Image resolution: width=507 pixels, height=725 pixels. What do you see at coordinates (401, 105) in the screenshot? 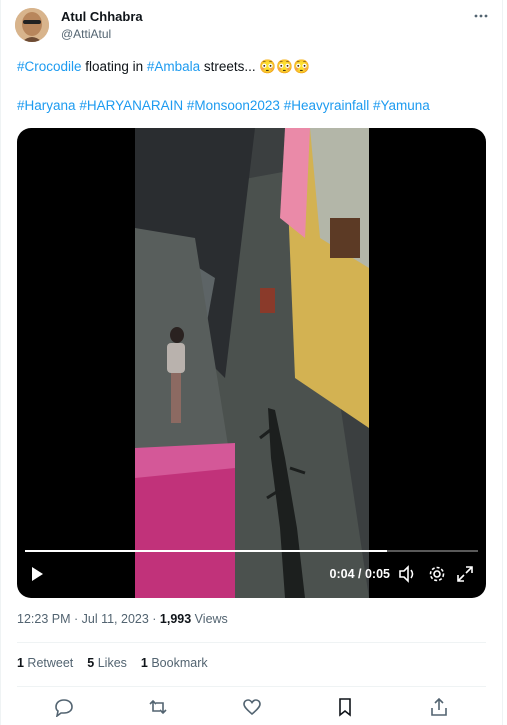
I see `hashtag-link: #Yamuna` at bounding box center [401, 105].